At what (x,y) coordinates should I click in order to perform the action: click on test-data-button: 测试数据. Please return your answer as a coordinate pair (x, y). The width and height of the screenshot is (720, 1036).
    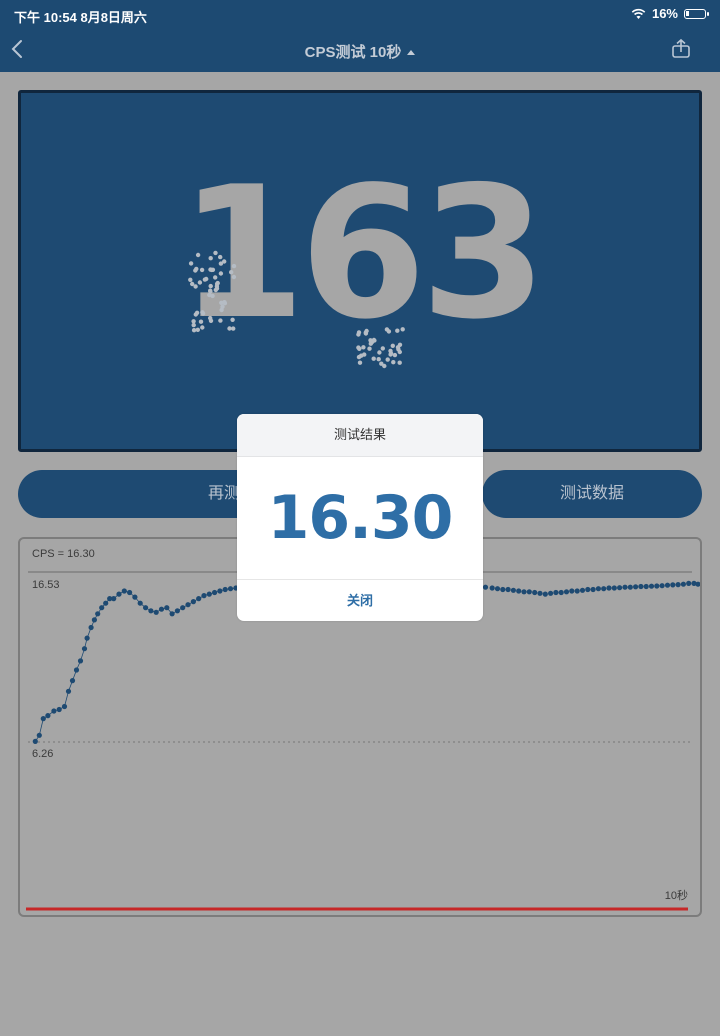
    Looking at the image, I should click on (592, 494).